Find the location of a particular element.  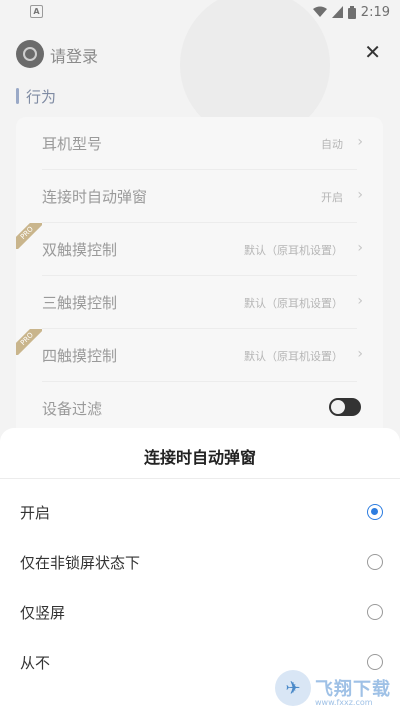

radio-selected-icon is located at coordinates (375, 512).